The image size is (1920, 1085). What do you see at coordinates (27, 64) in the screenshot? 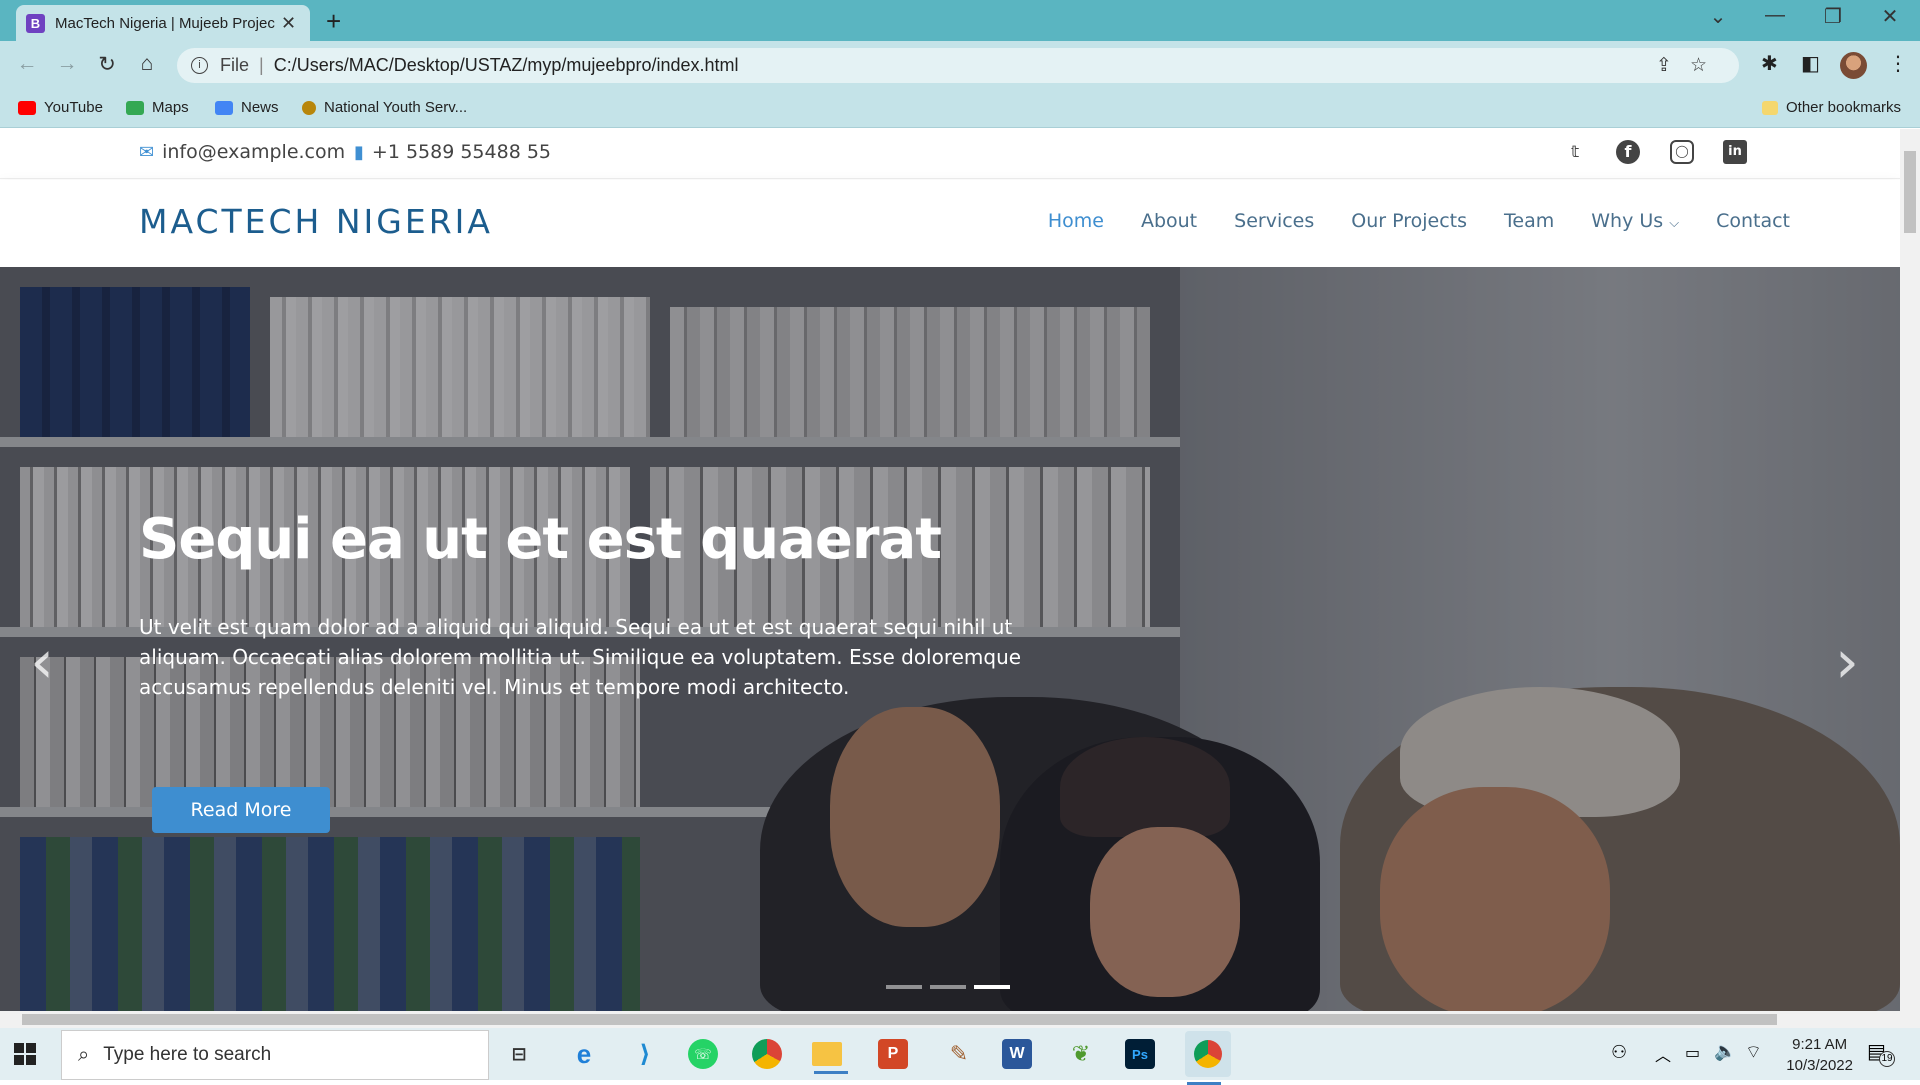
I see `back-icon: ←` at bounding box center [27, 64].